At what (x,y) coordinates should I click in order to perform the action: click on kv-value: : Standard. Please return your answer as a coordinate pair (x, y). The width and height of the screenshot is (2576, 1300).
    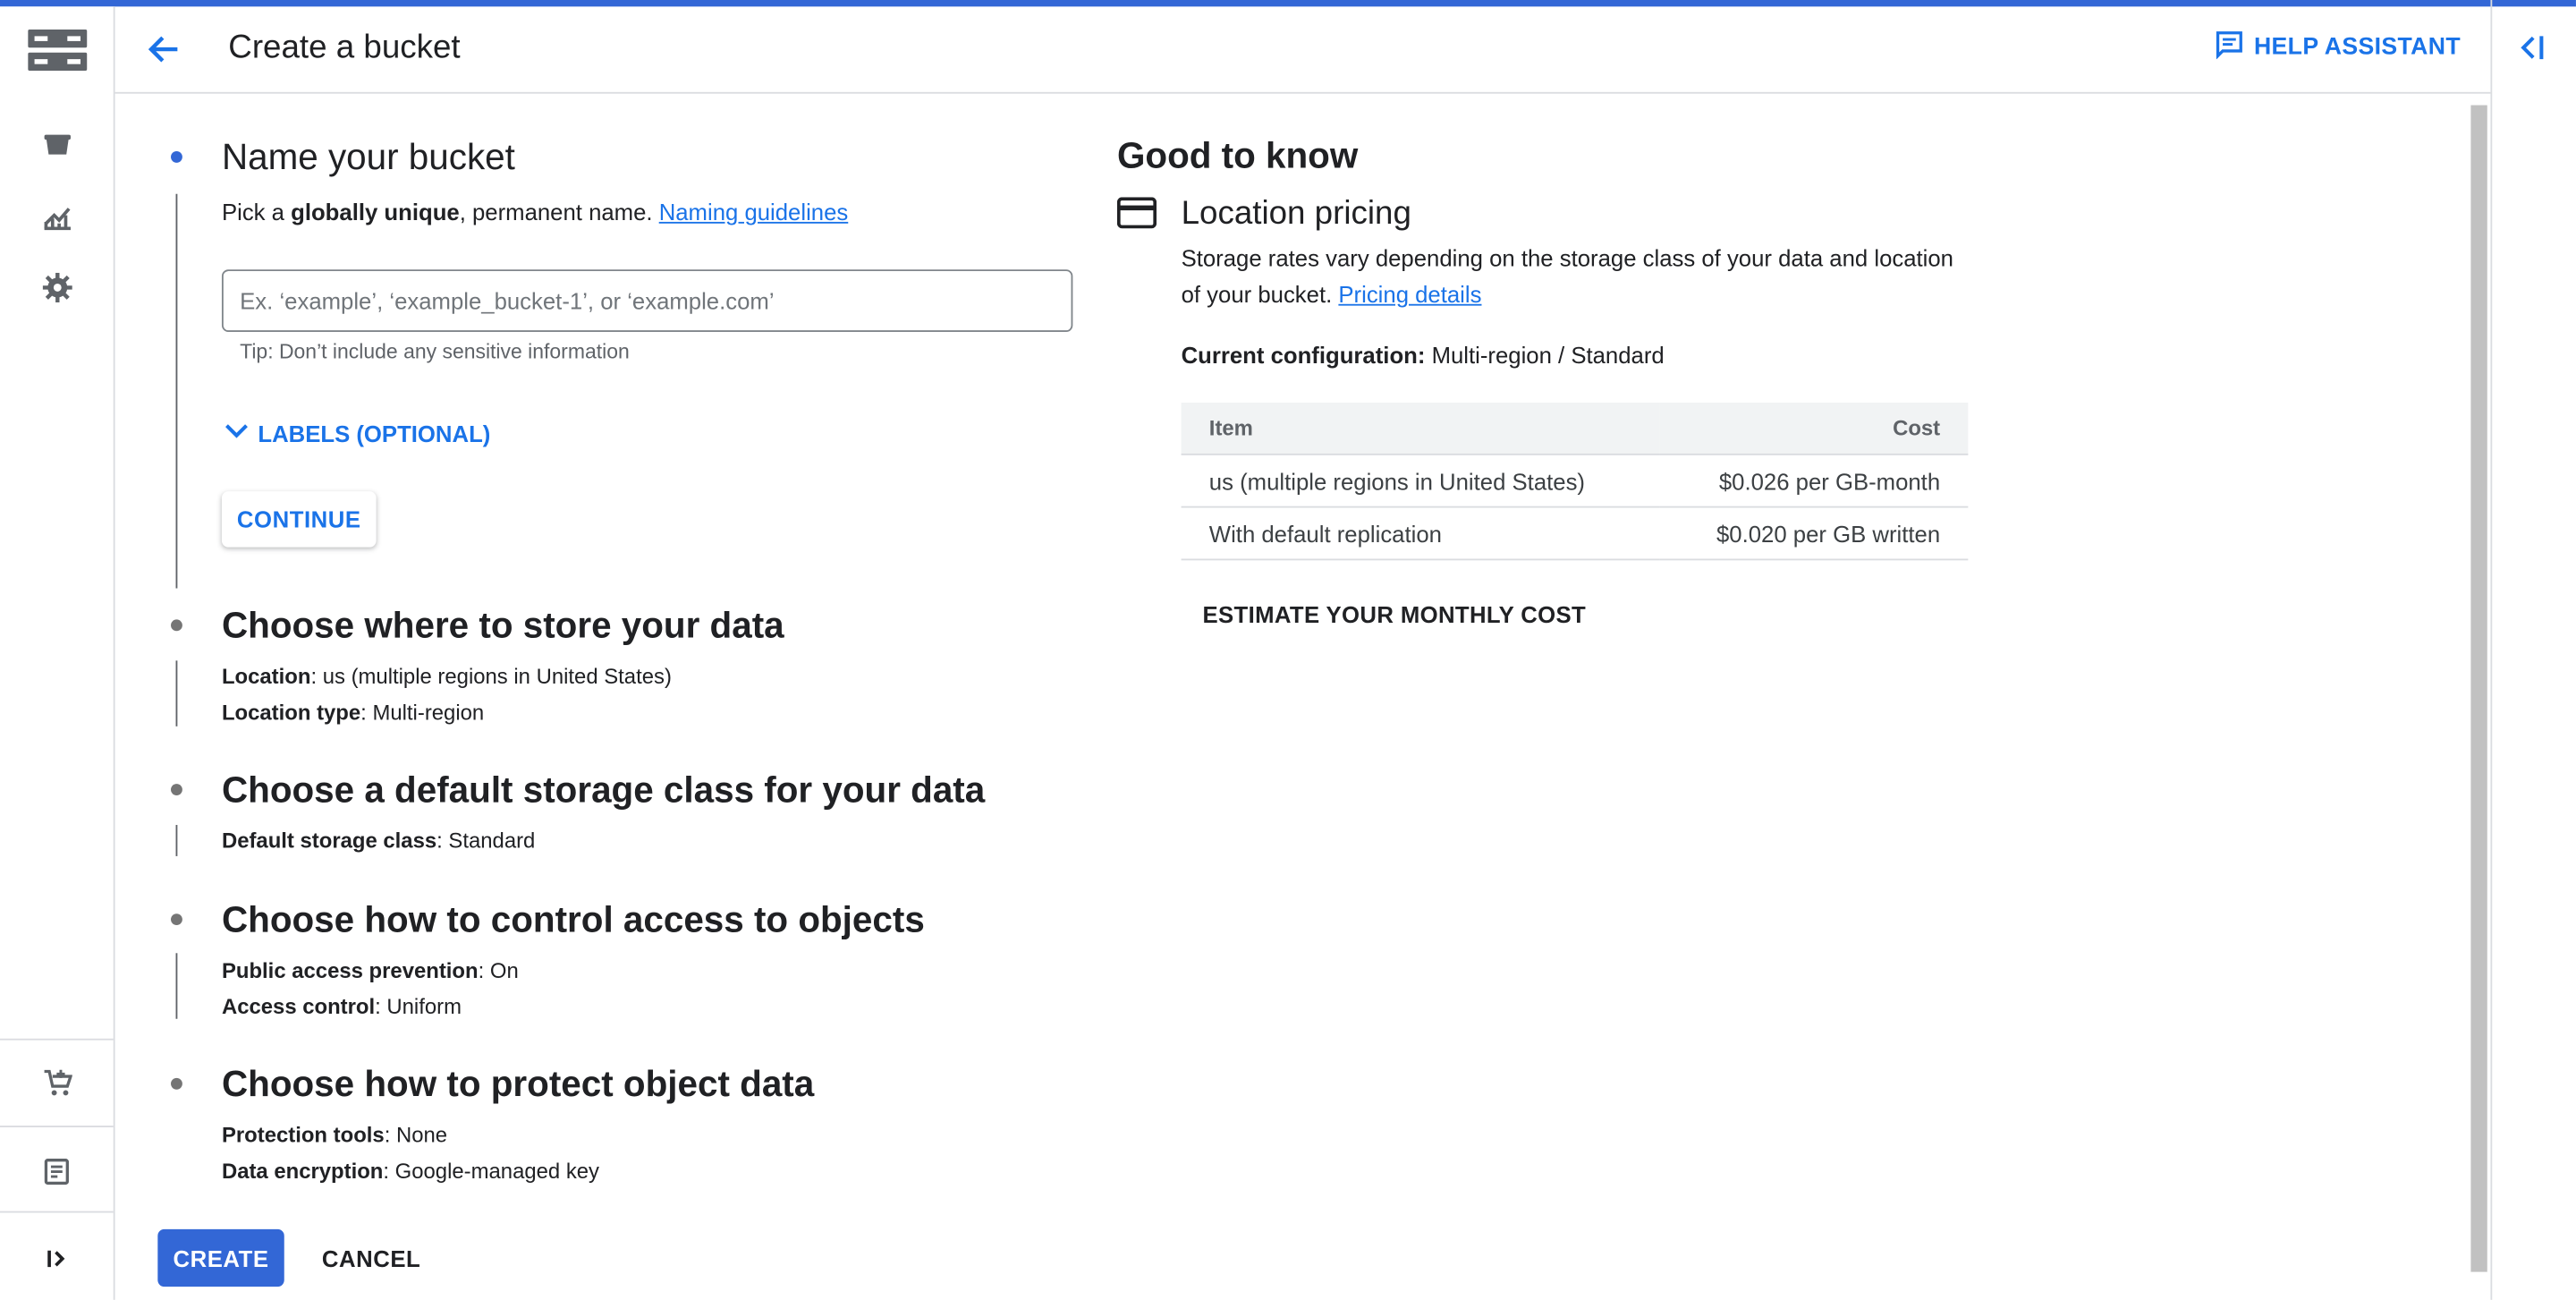
    Looking at the image, I should click on (486, 841).